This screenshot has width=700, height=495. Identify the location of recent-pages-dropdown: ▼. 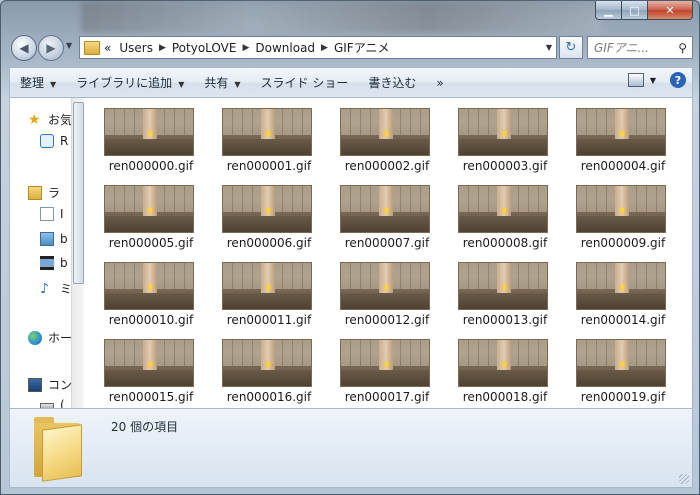
(69, 45).